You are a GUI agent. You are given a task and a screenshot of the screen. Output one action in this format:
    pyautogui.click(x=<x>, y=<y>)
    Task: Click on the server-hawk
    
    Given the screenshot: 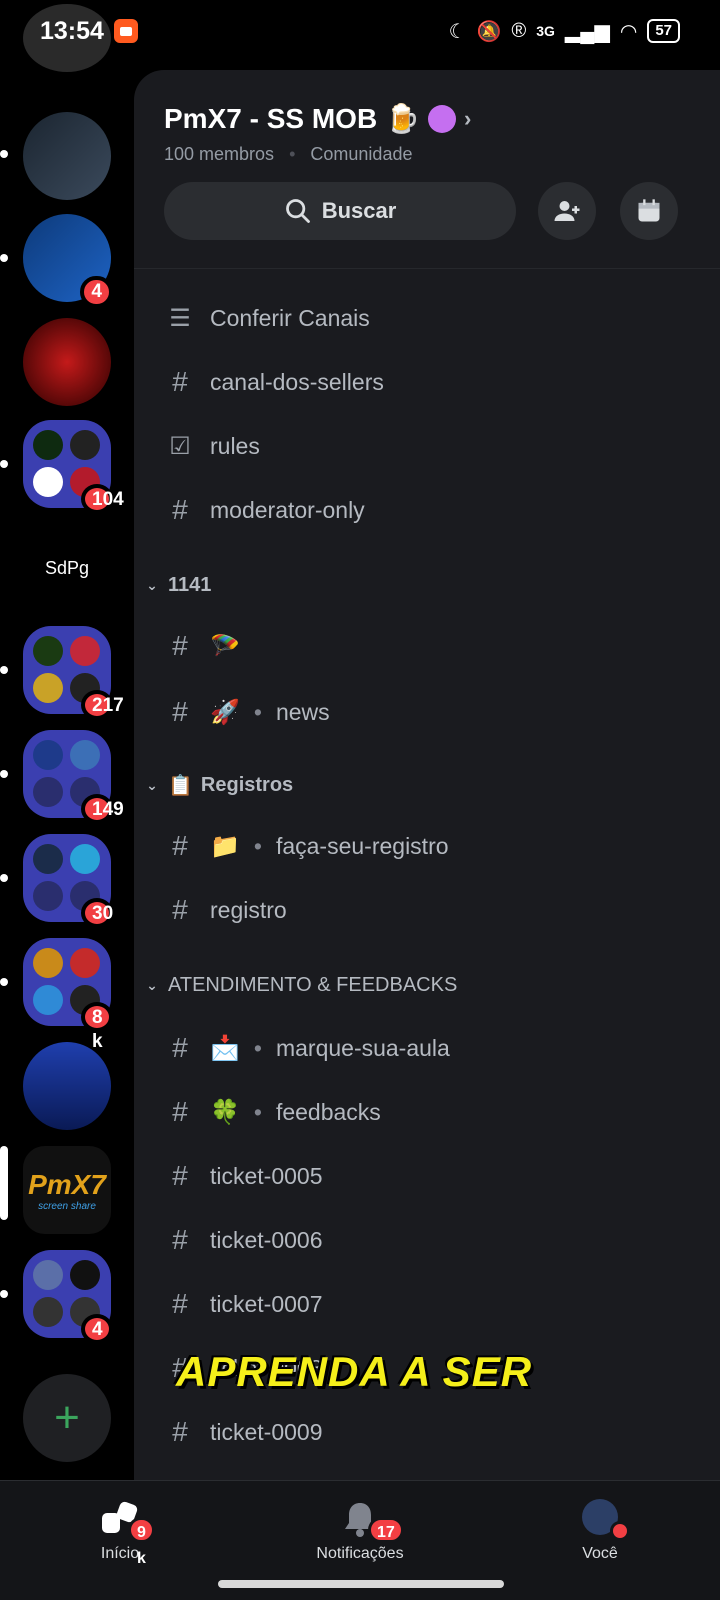 What is the action you would take?
    pyautogui.click(x=67, y=362)
    